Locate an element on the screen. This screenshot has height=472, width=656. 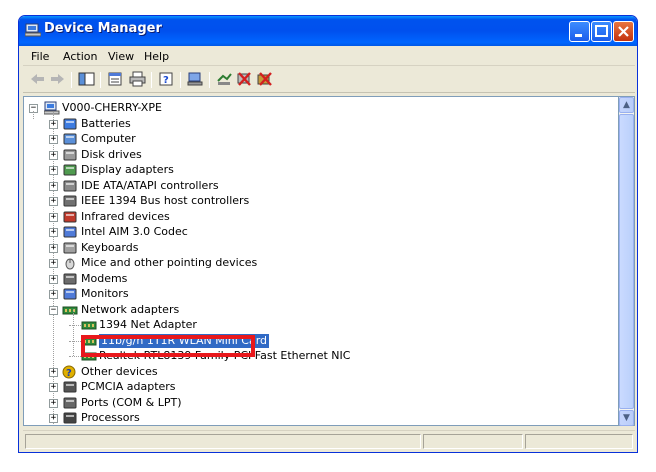
tree-category: + Processors is located at coordinates (314, 417).